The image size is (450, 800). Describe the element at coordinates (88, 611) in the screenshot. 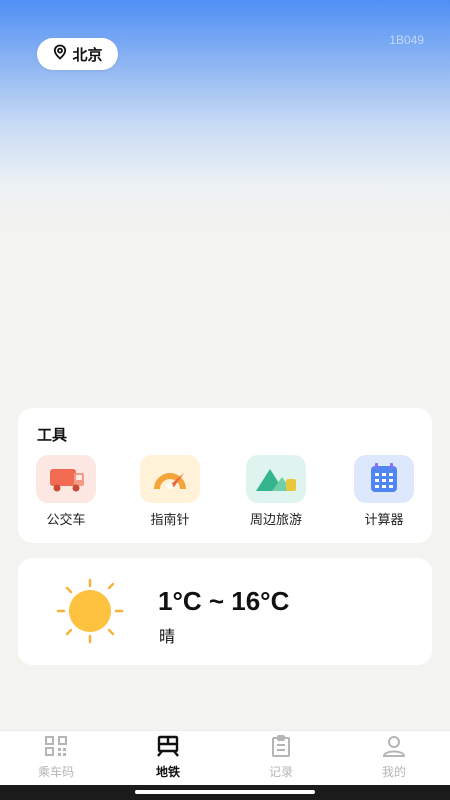

I see `sun-icon` at that location.